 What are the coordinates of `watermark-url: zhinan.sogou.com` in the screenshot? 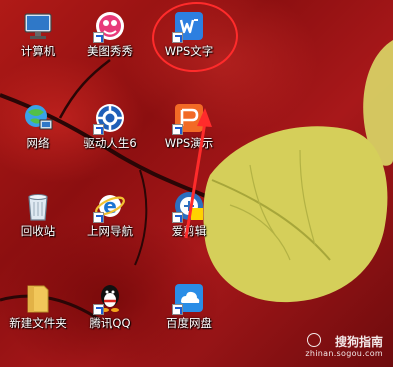 It's located at (344, 353).